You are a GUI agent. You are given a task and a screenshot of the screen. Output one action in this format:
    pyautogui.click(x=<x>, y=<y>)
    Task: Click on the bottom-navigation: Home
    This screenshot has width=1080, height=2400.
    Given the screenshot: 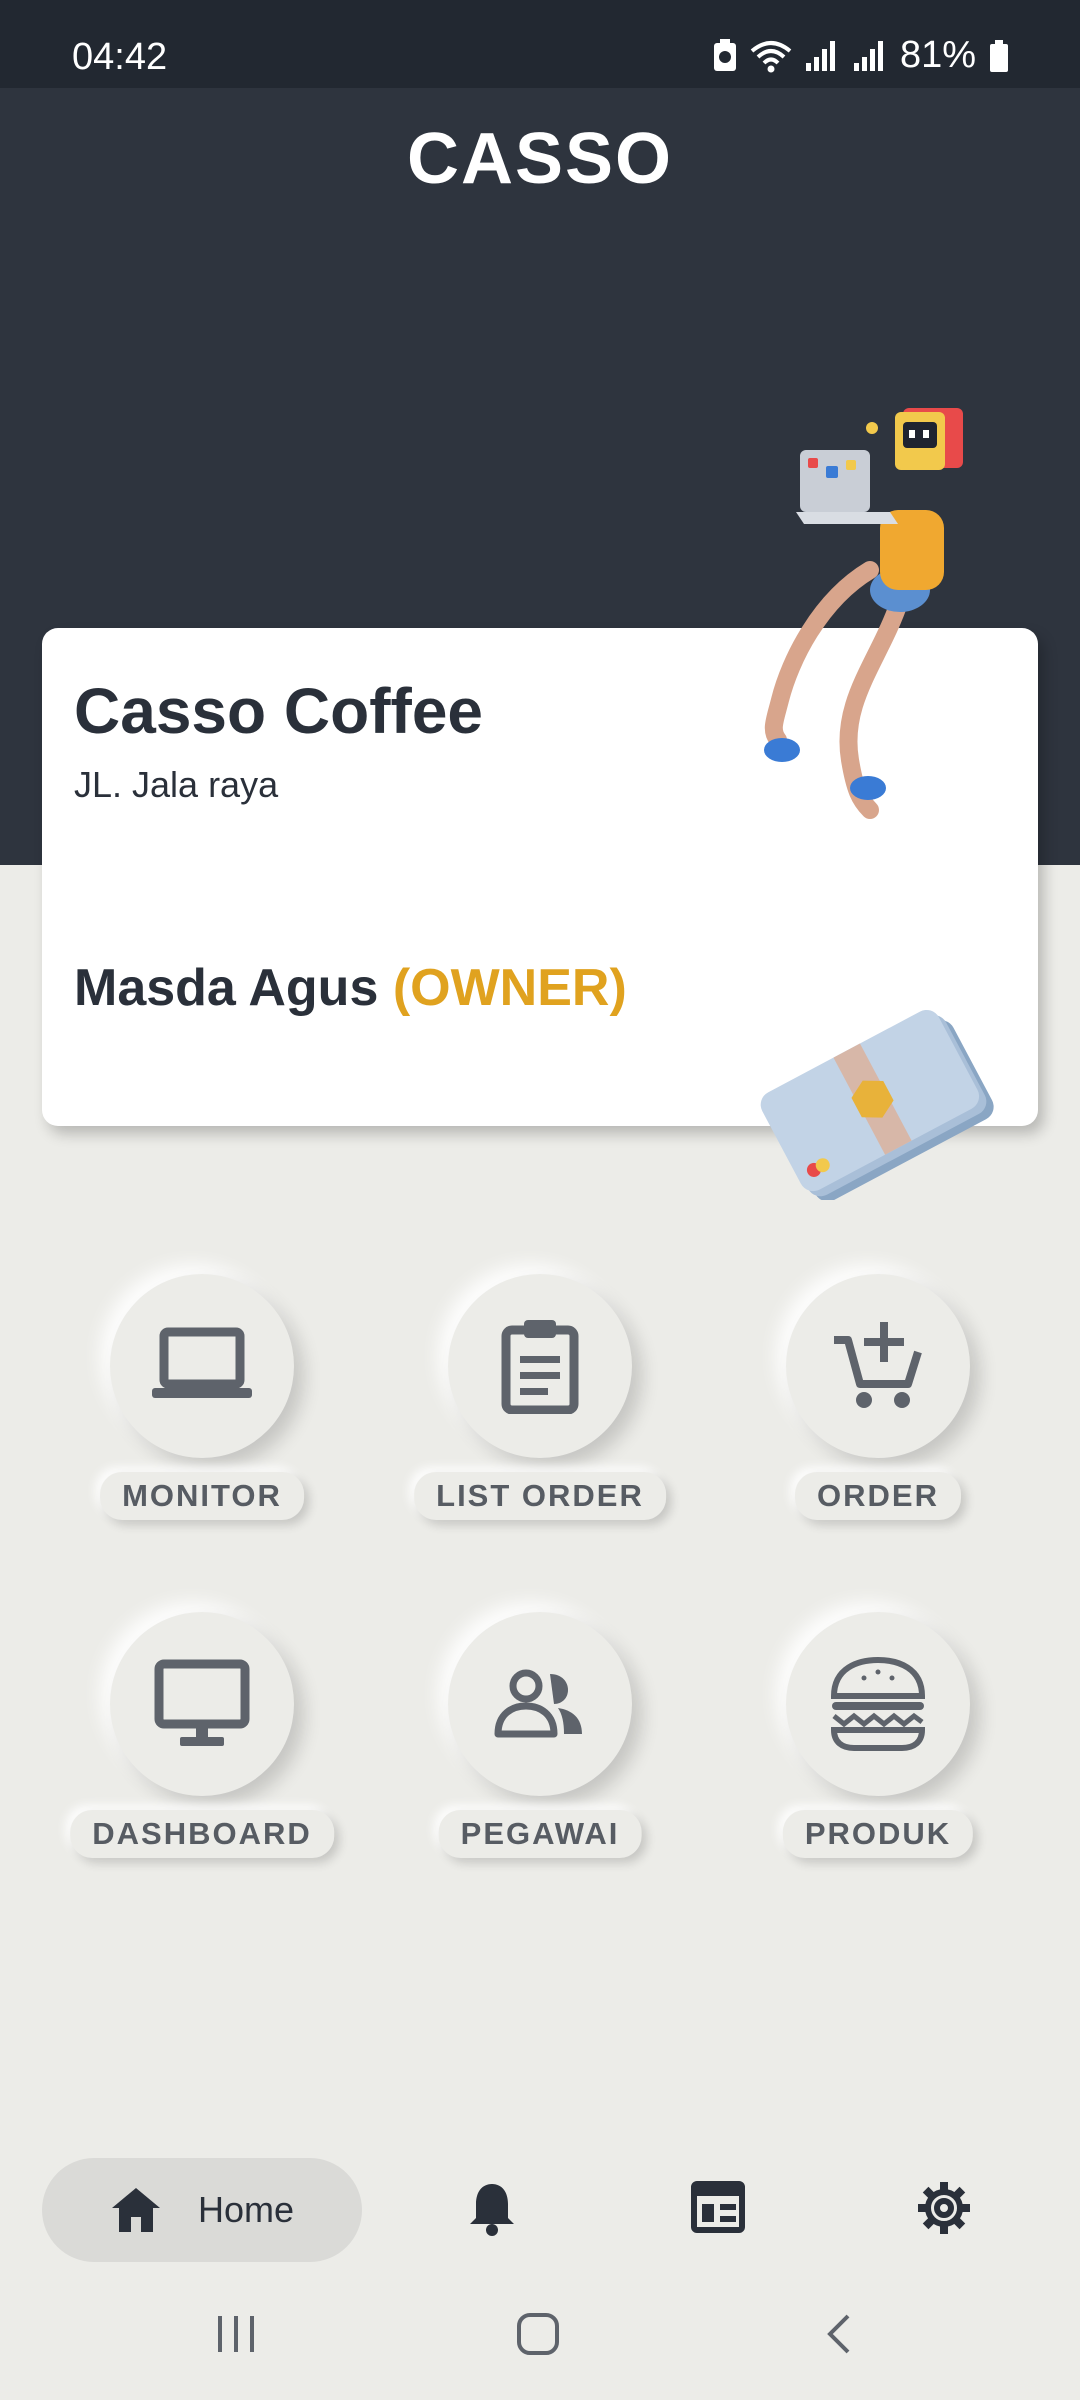 What is the action you would take?
    pyautogui.click(x=540, y=2210)
    